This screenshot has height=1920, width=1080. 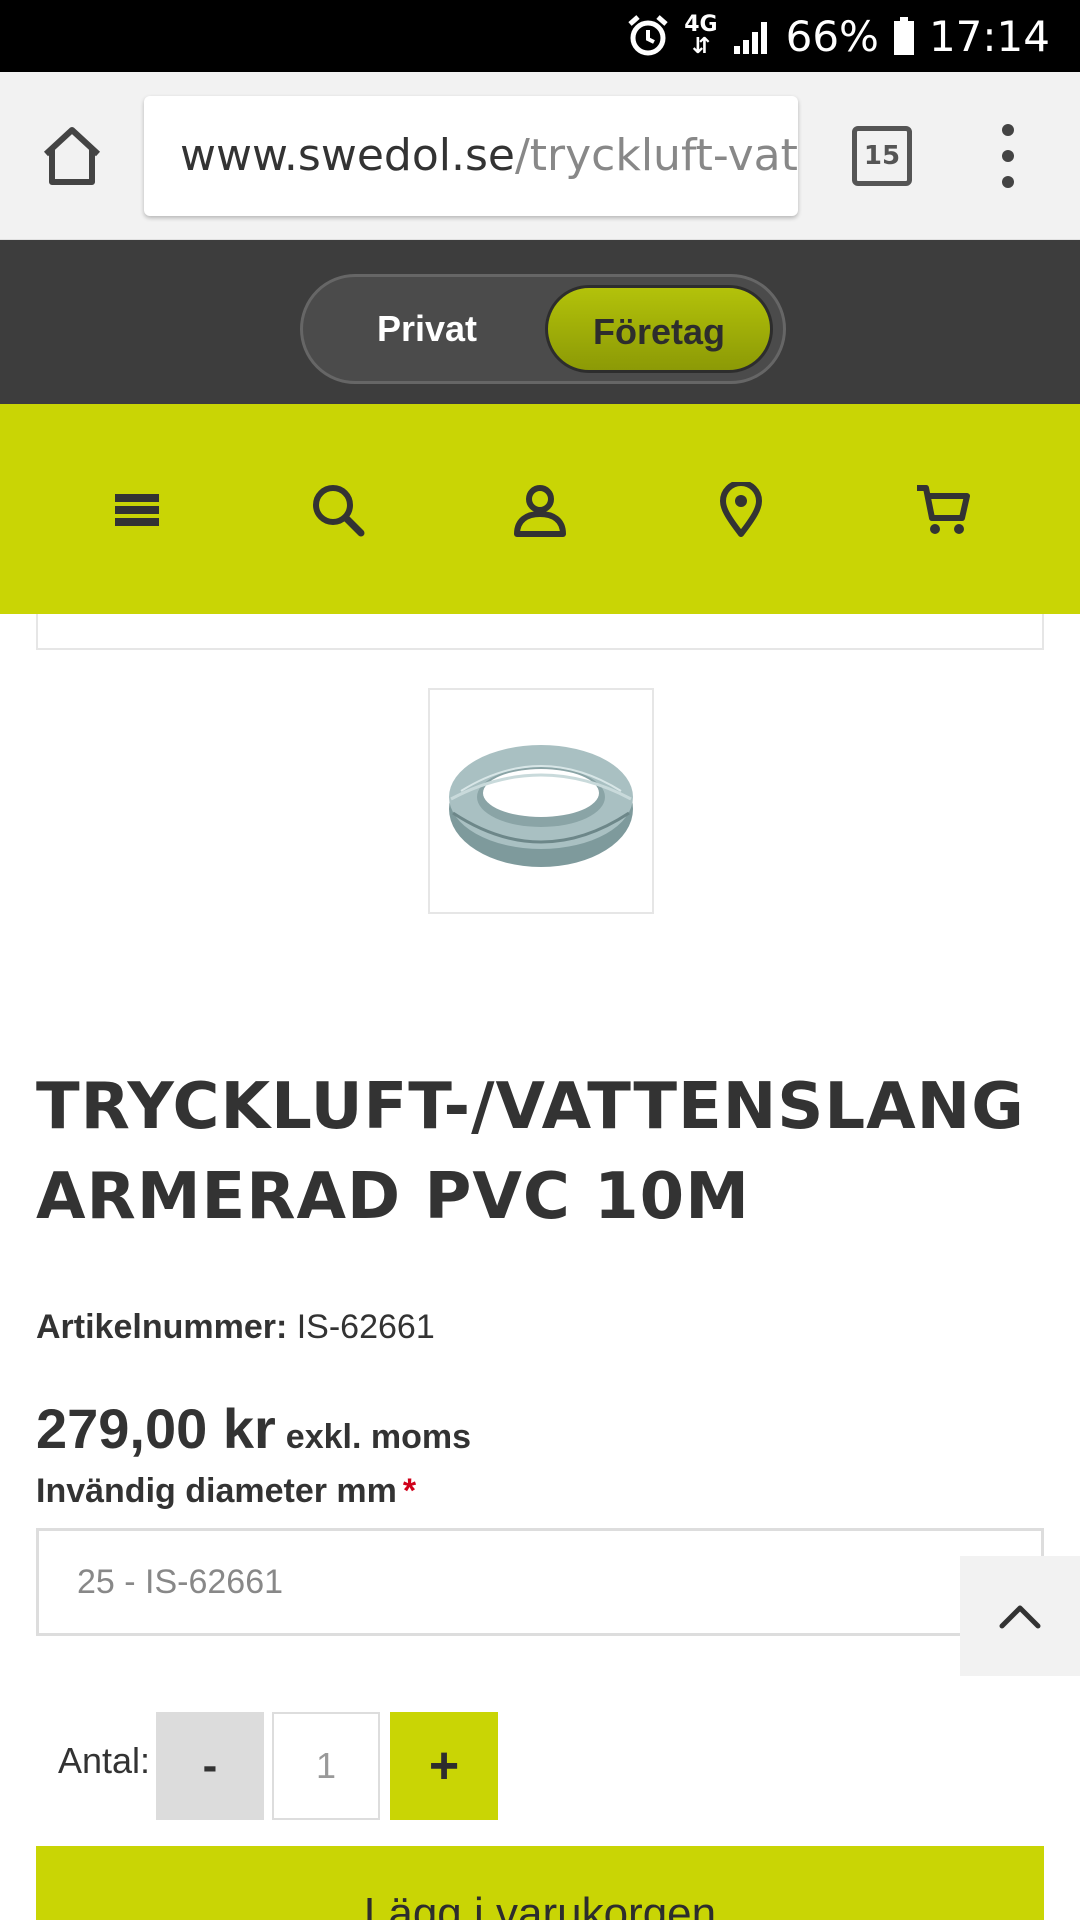 I want to click on add-to-cart-button: Lägg i varukorgen, so click(x=540, y=1883).